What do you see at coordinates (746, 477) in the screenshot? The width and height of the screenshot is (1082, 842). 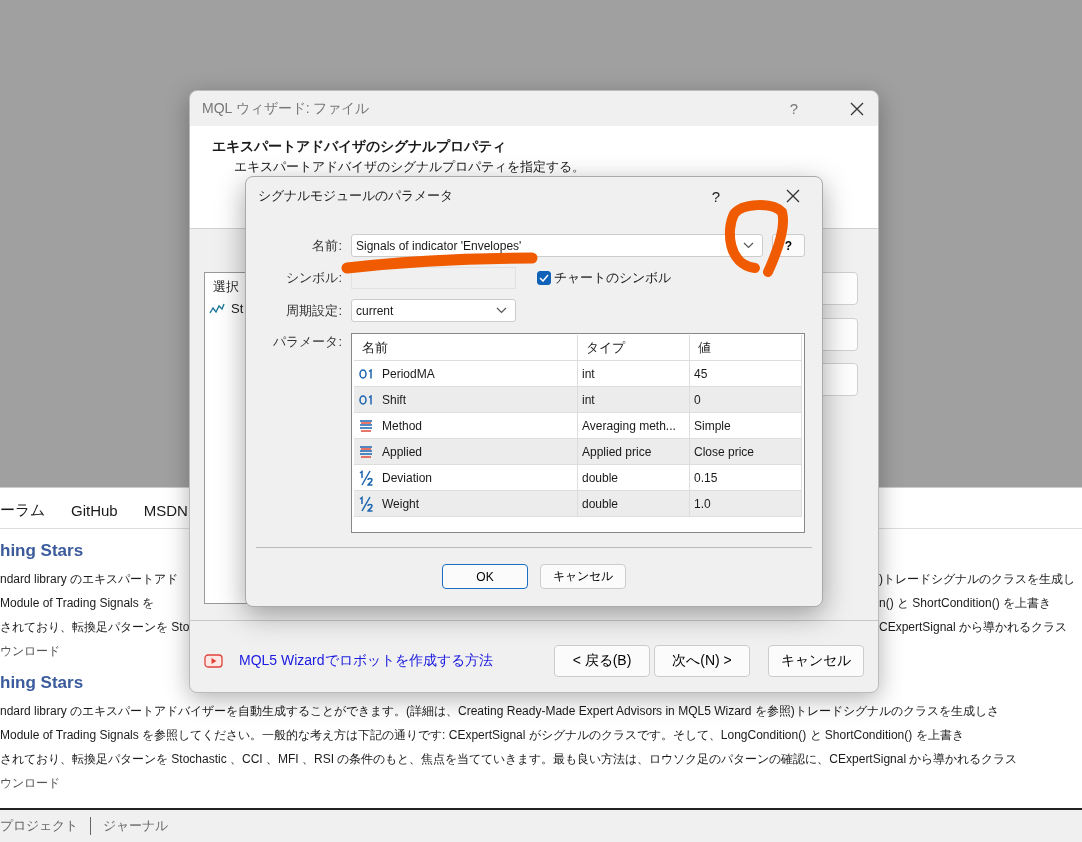 I see `table-cell: 0.15` at bounding box center [746, 477].